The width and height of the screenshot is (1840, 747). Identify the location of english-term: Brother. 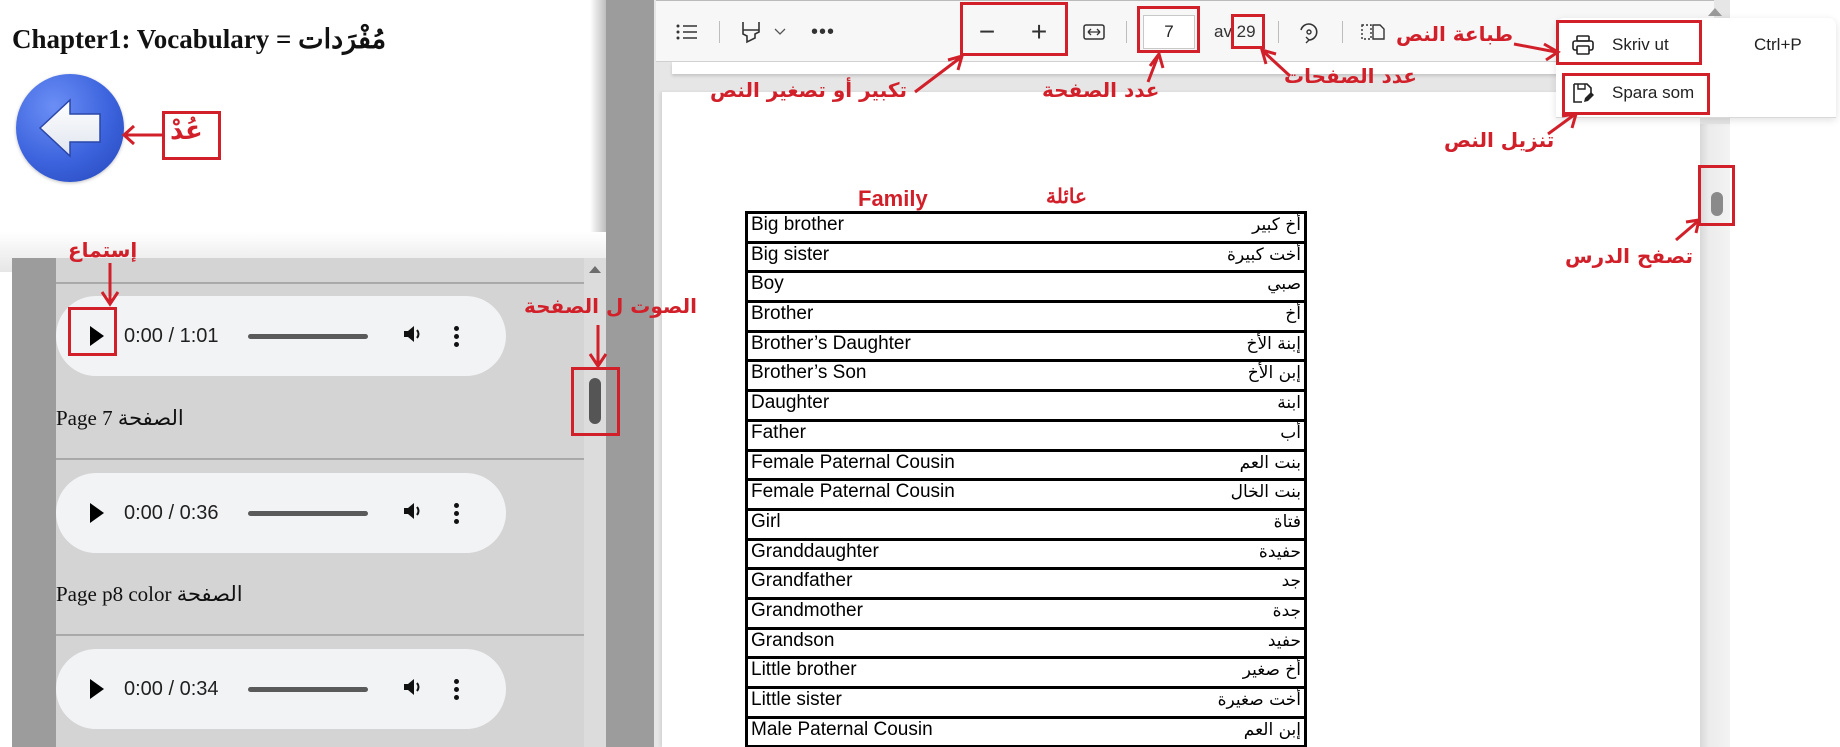
(942, 317).